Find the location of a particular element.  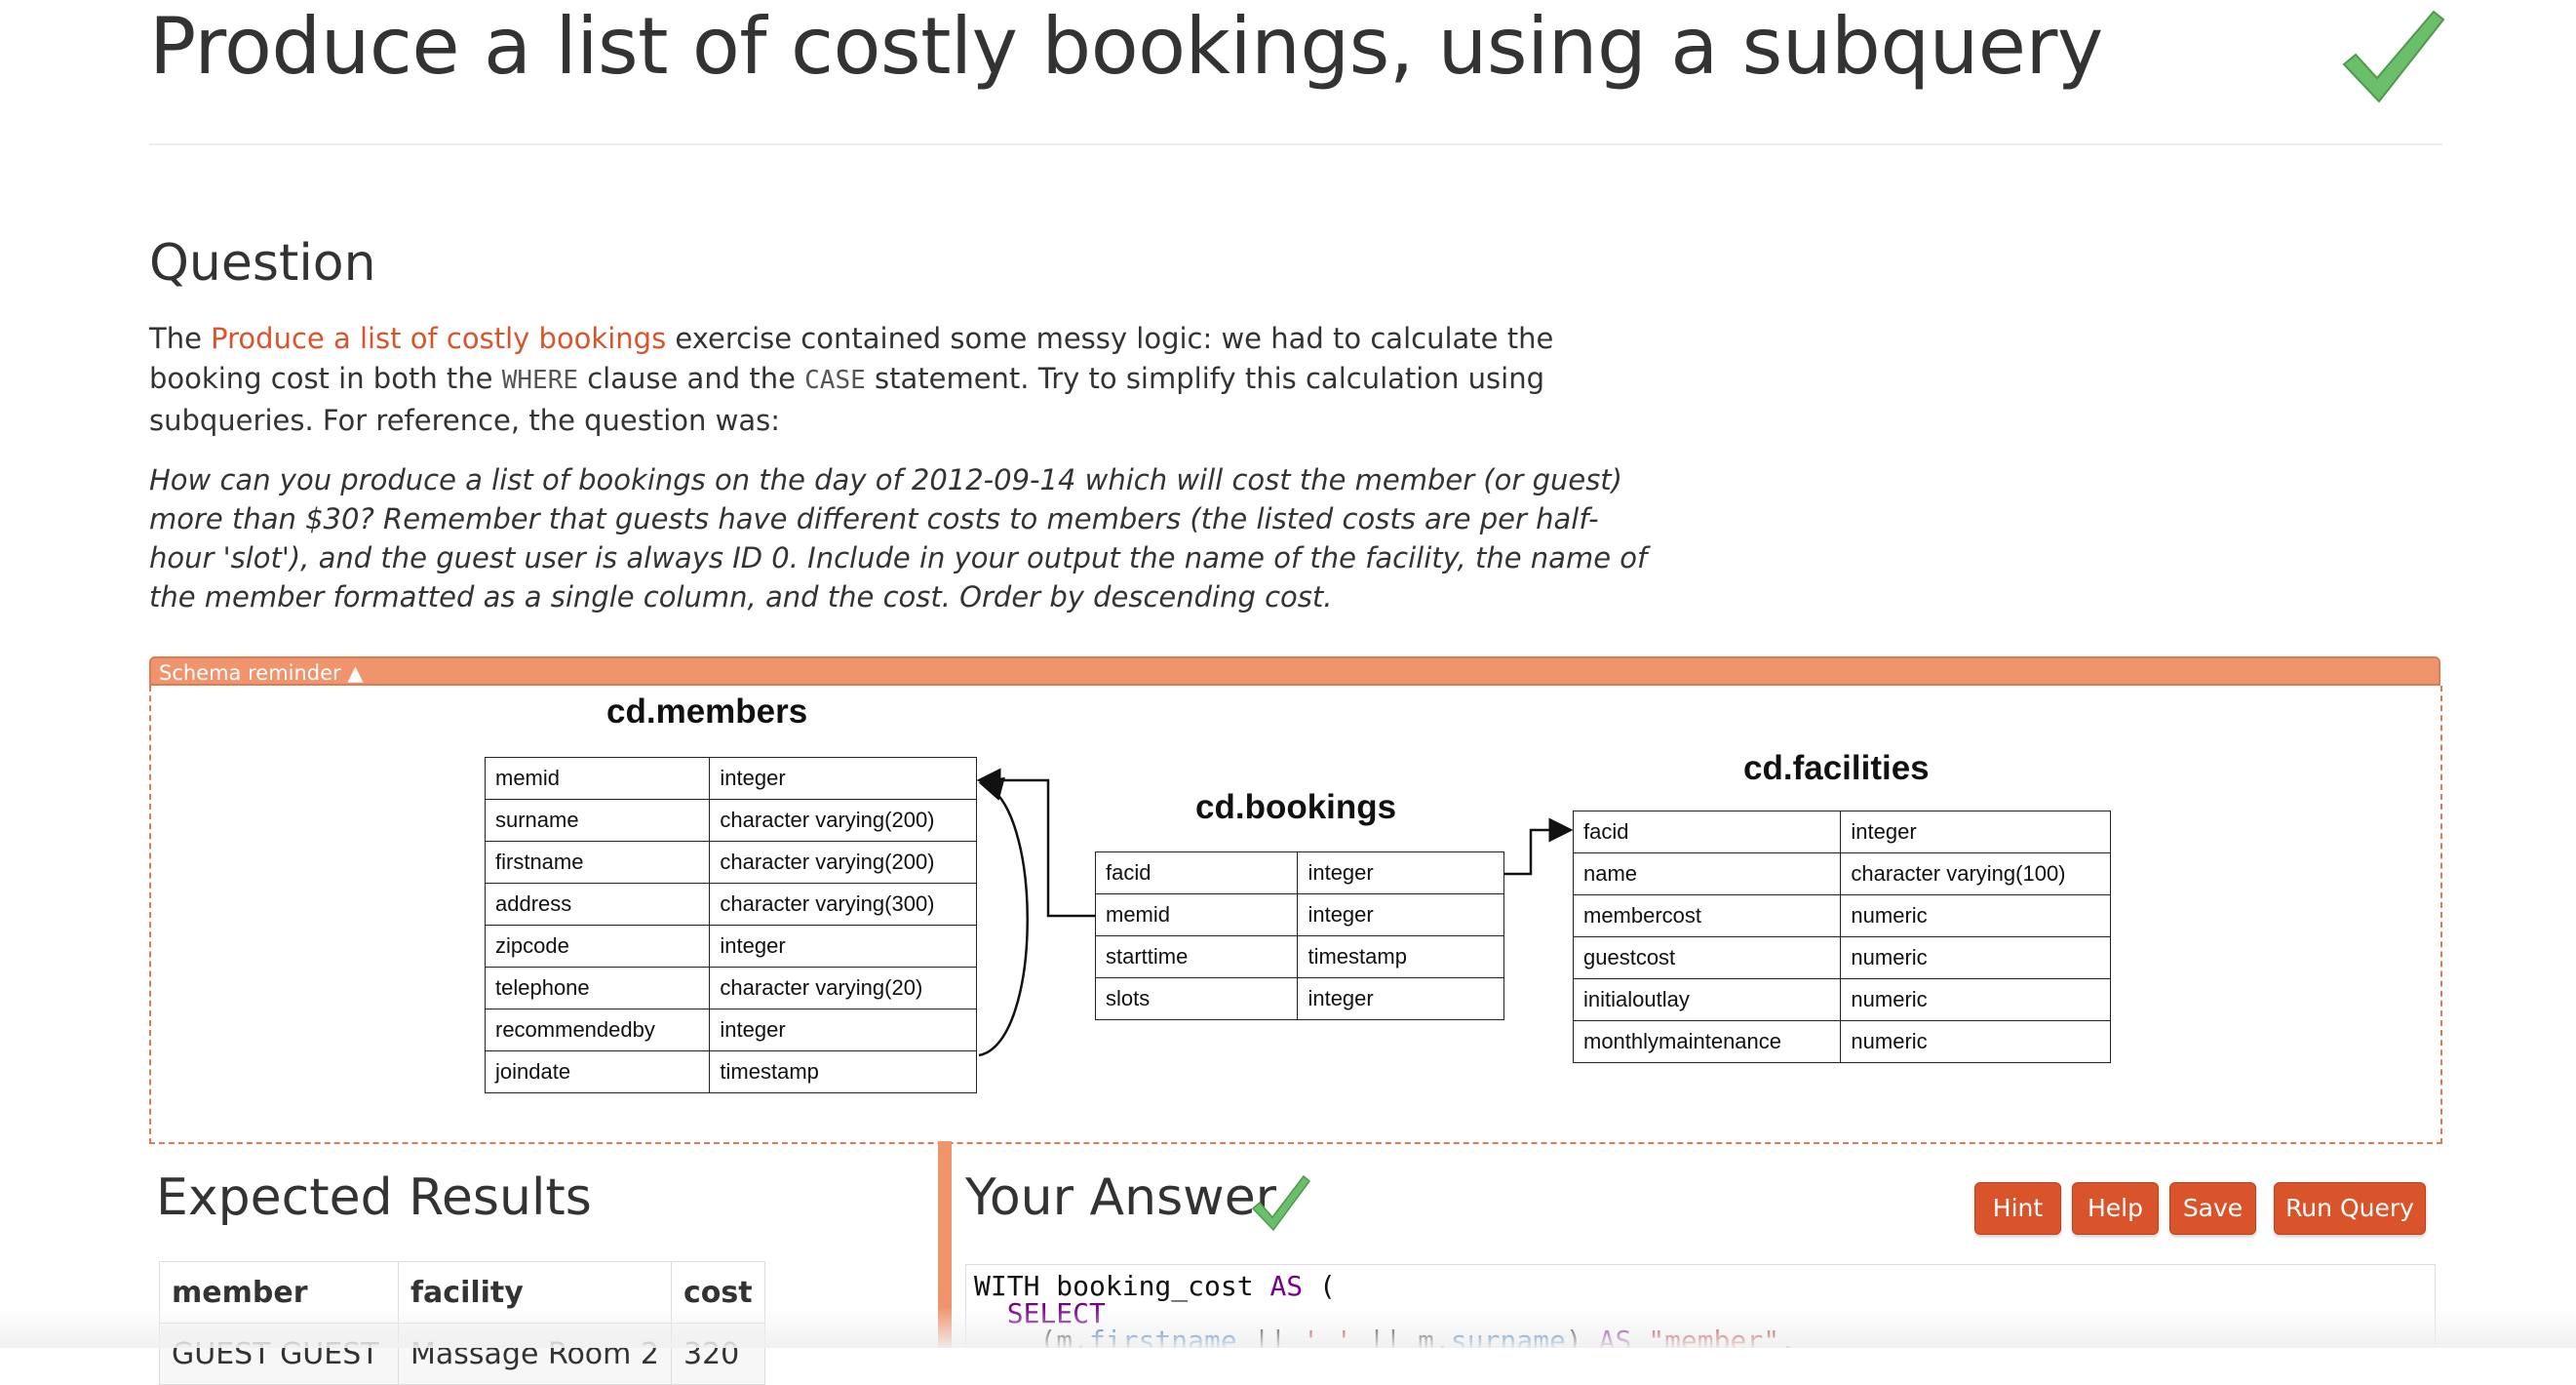

schema-row: initialoutlay numeric is located at coordinates (1841, 999).